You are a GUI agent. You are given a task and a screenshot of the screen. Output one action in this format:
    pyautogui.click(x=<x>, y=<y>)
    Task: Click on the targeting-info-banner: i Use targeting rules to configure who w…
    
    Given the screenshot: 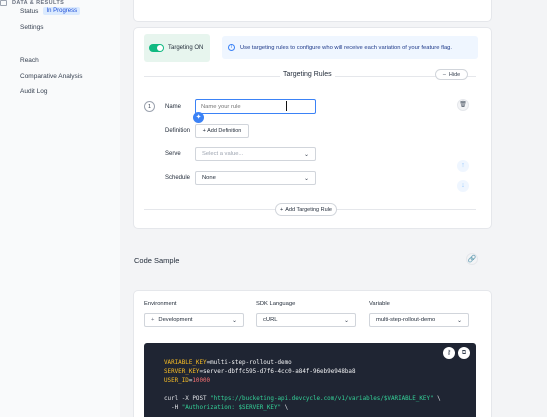 What is the action you would take?
    pyautogui.click(x=350, y=47)
    